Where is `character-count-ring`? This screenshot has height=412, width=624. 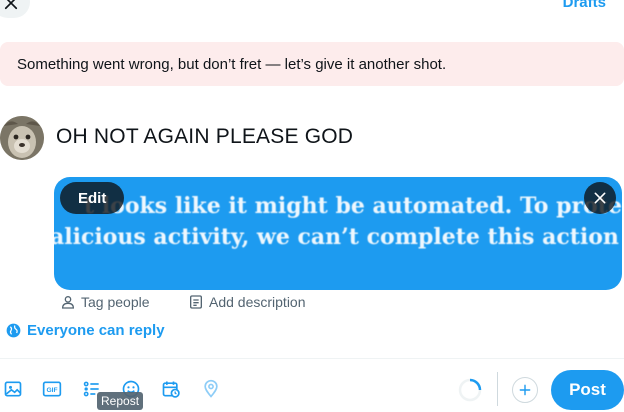 character-count-ring is located at coordinates (470, 390).